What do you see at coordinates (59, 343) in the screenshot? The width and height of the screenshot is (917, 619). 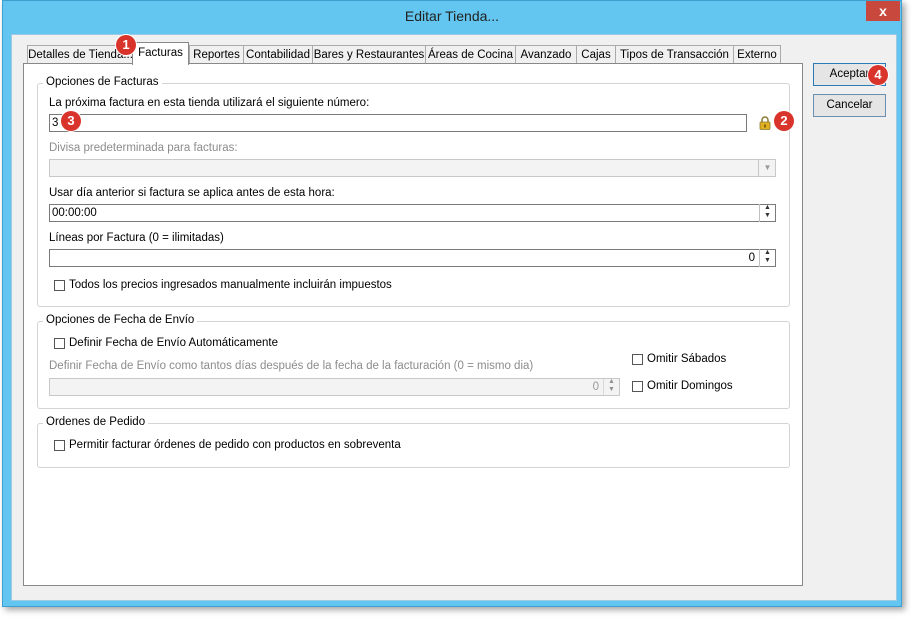 I see `auto-ship-date-checkbox` at bounding box center [59, 343].